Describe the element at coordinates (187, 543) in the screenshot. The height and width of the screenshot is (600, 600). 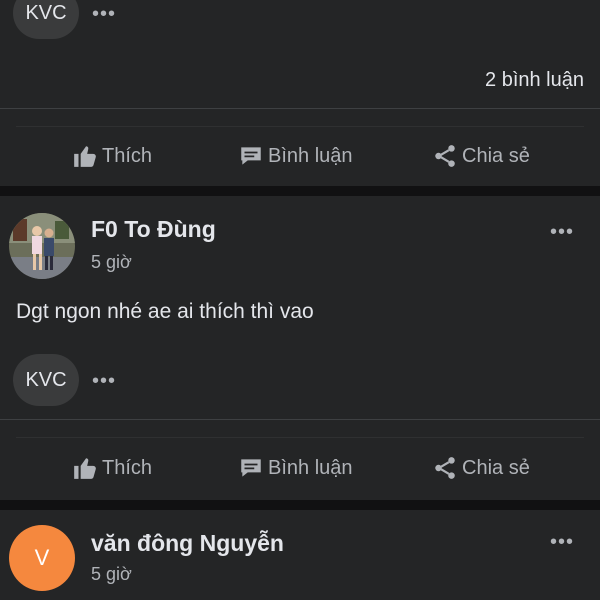
I see `post-author: văn đông Nguyễn` at that location.